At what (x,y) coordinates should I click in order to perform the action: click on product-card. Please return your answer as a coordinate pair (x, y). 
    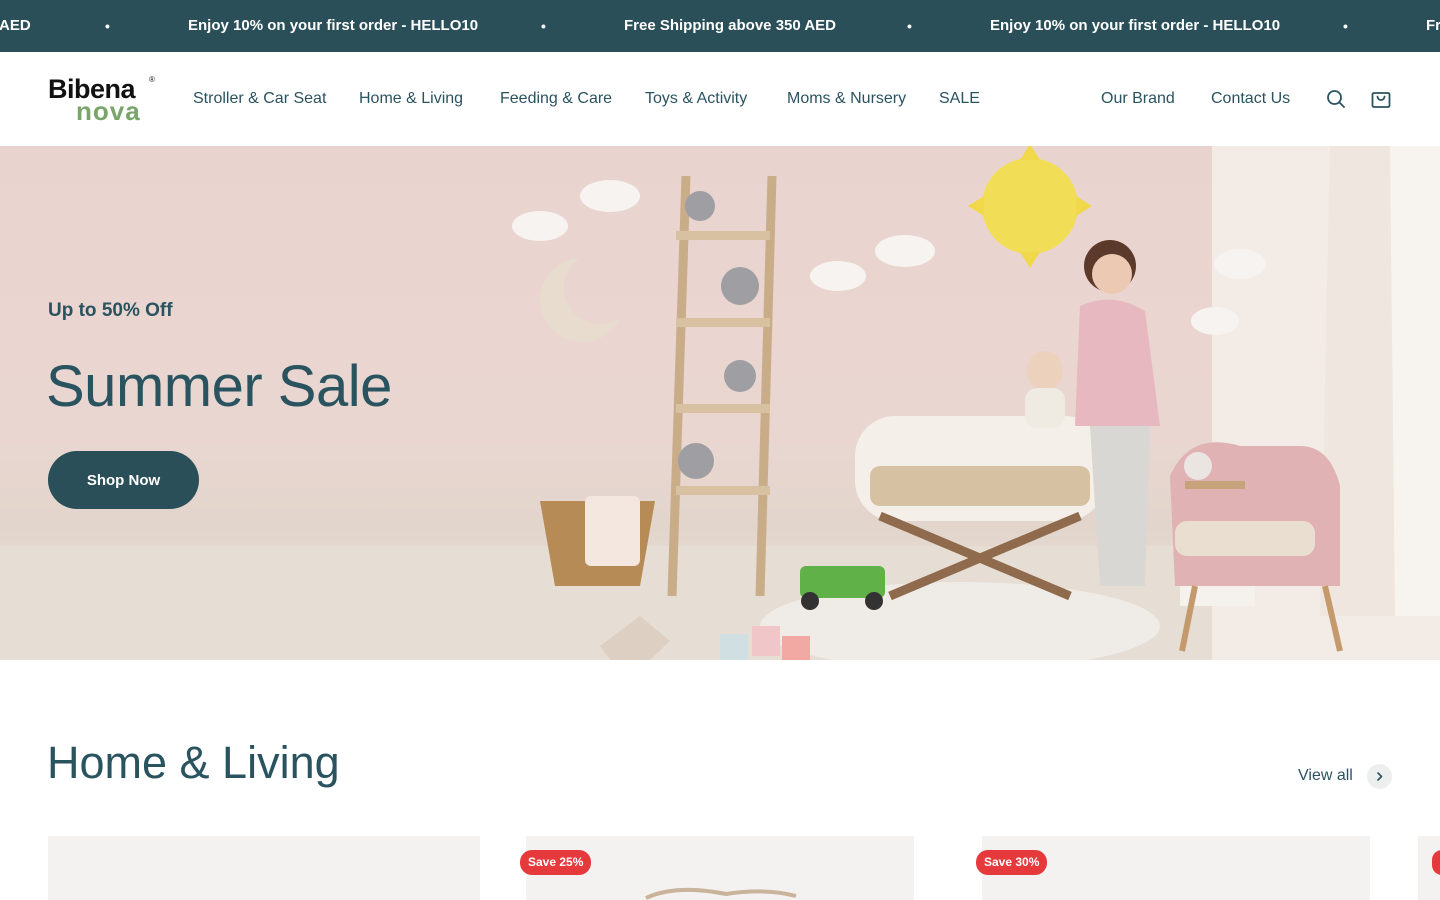
    Looking at the image, I should click on (264, 868).